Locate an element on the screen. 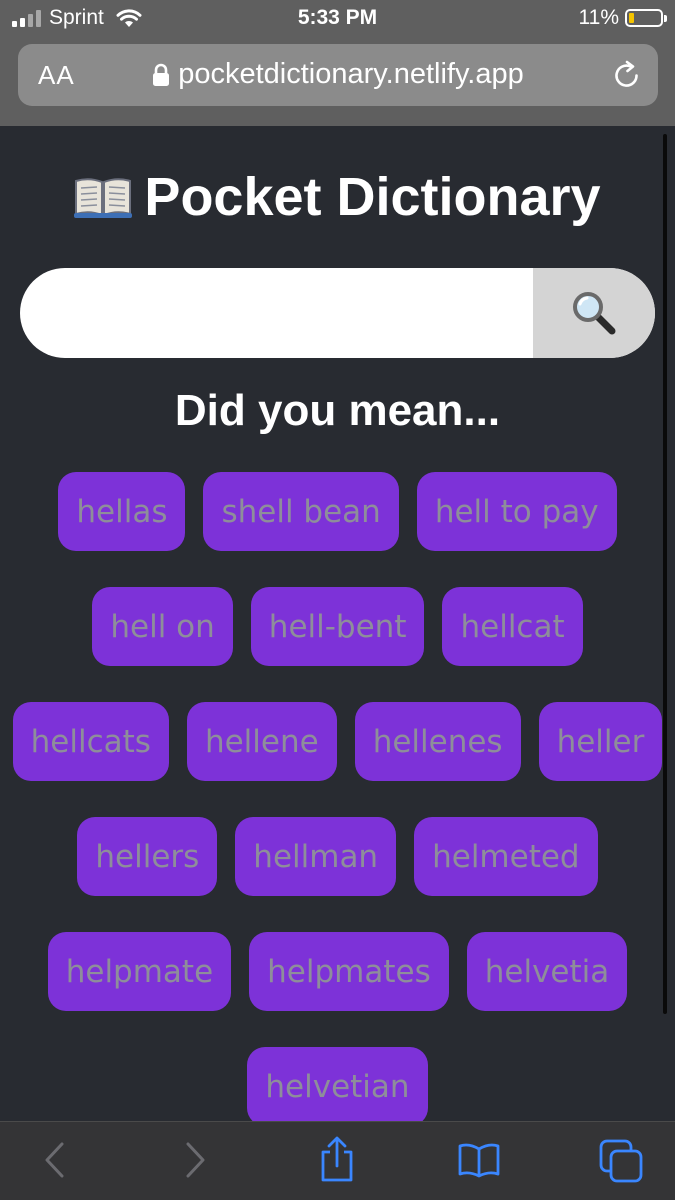  suggestion-chip: hellene is located at coordinates (261, 741).